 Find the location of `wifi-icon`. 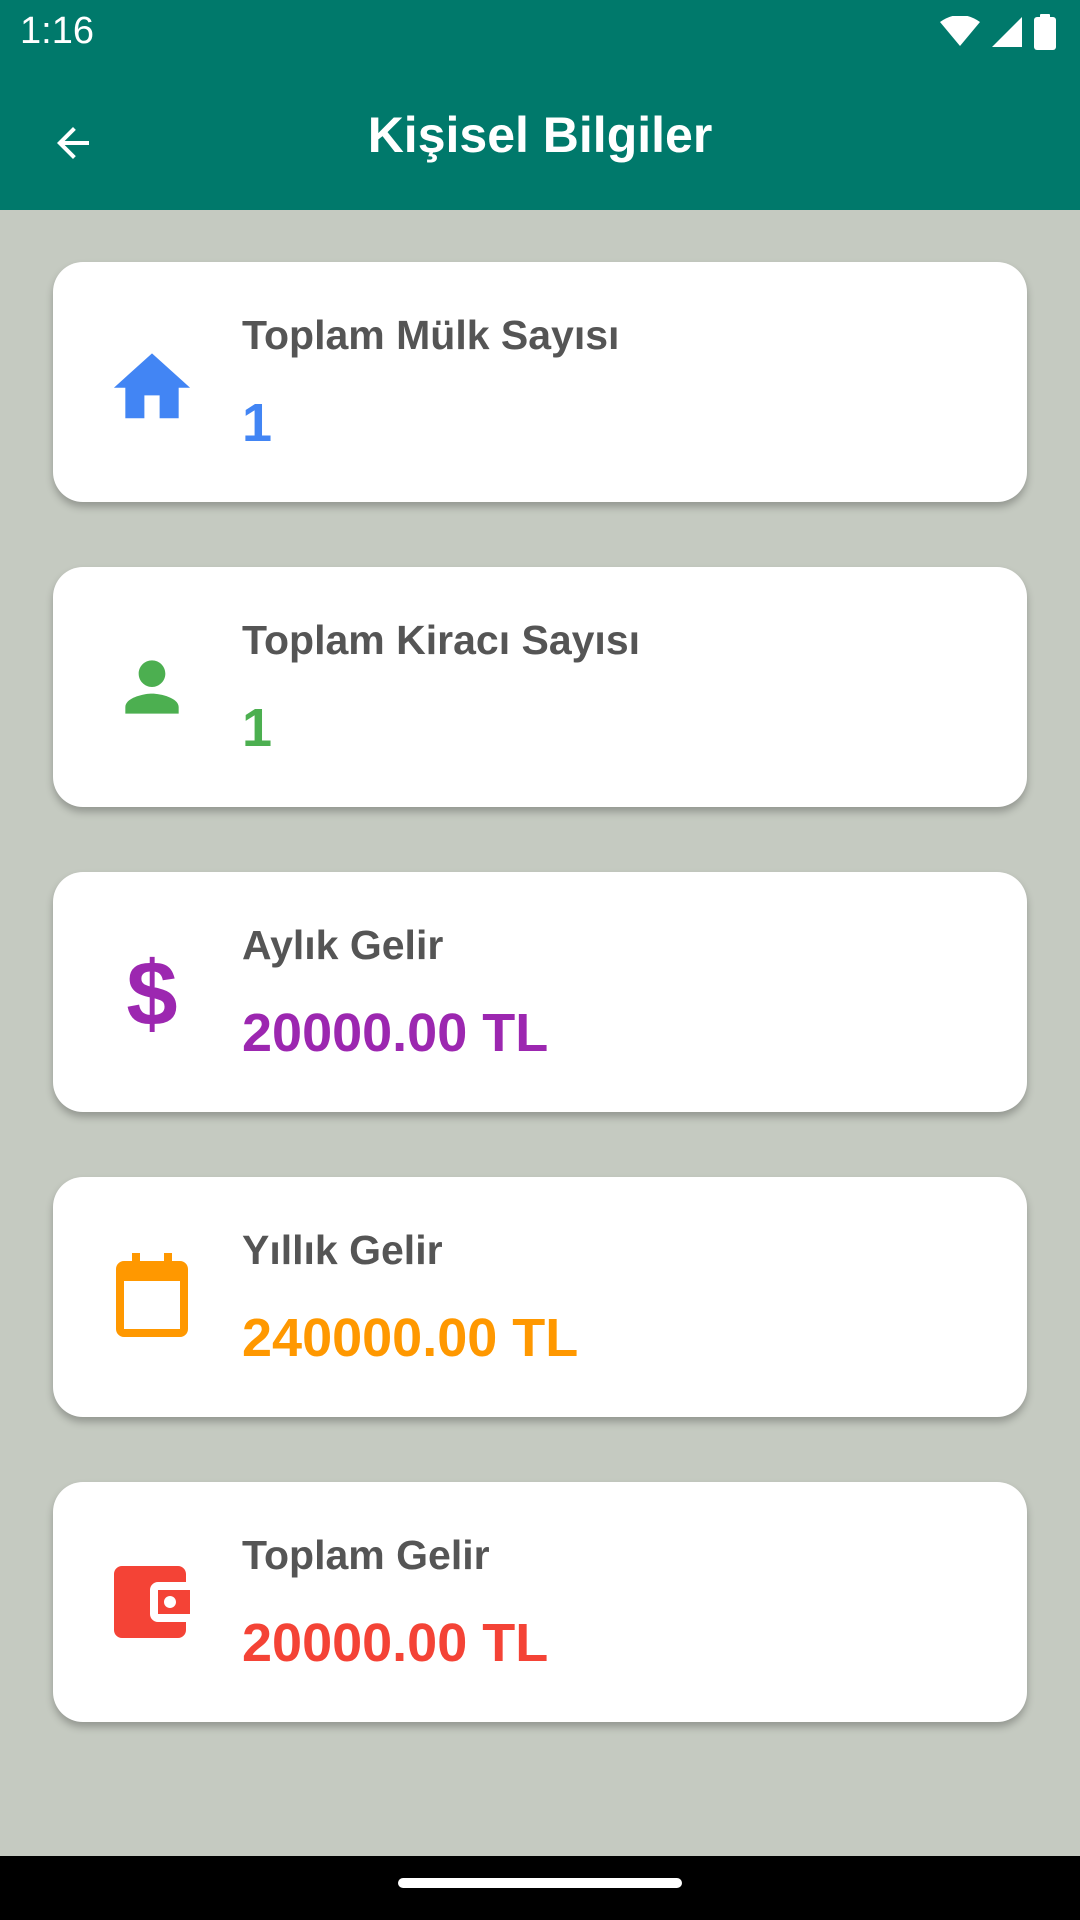

wifi-icon is located at coordinates (960, 31).